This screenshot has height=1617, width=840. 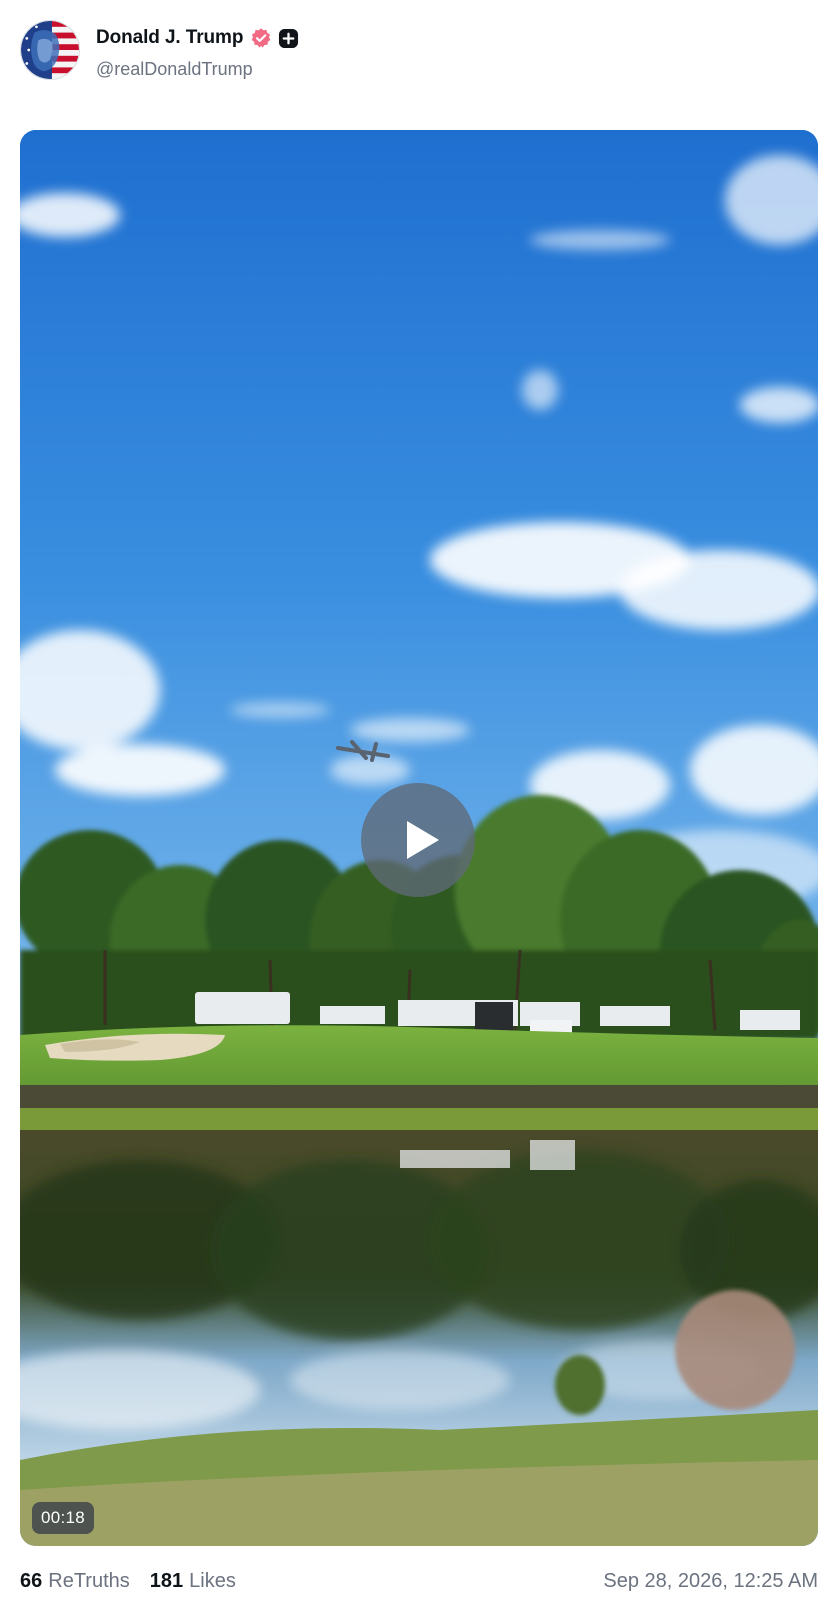 I want to click on flag-portrait-avatar-icon, so click(x=50, y=50).